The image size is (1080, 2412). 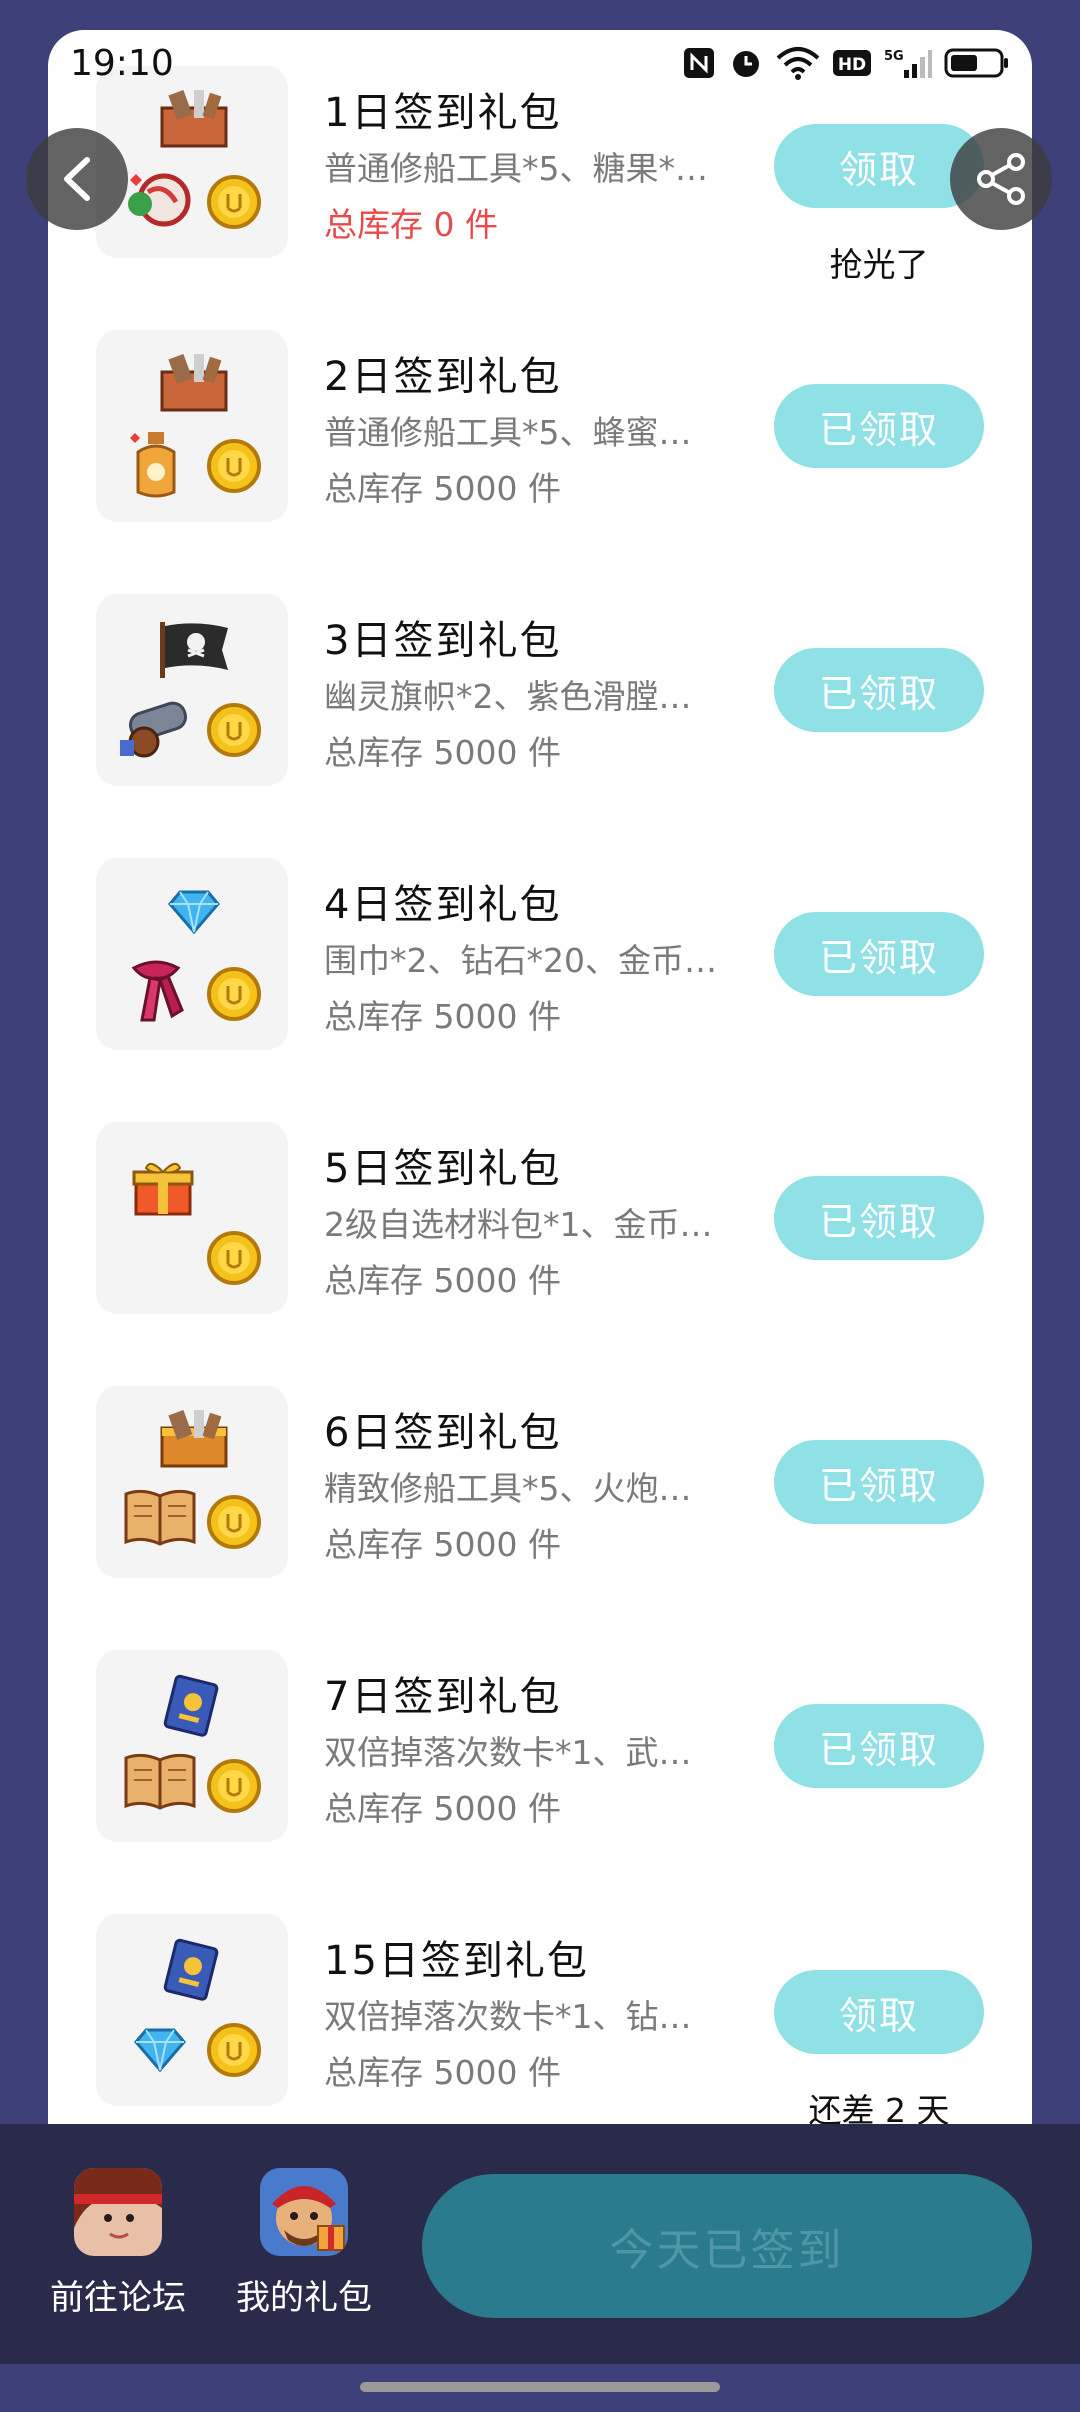 What do you see at coordinates (304, 2212) in the screenshot?
I see `my-gifts-avatar` at bounding box center [304, 2212].